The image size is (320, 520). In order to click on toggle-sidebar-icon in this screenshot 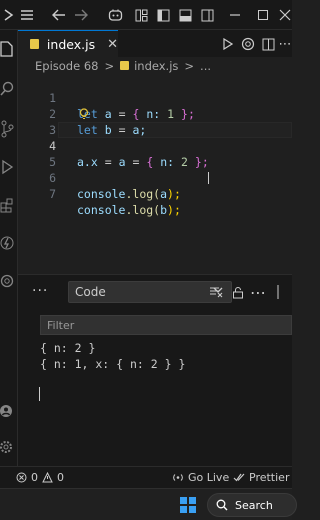, I will do `click(163, 15)`.